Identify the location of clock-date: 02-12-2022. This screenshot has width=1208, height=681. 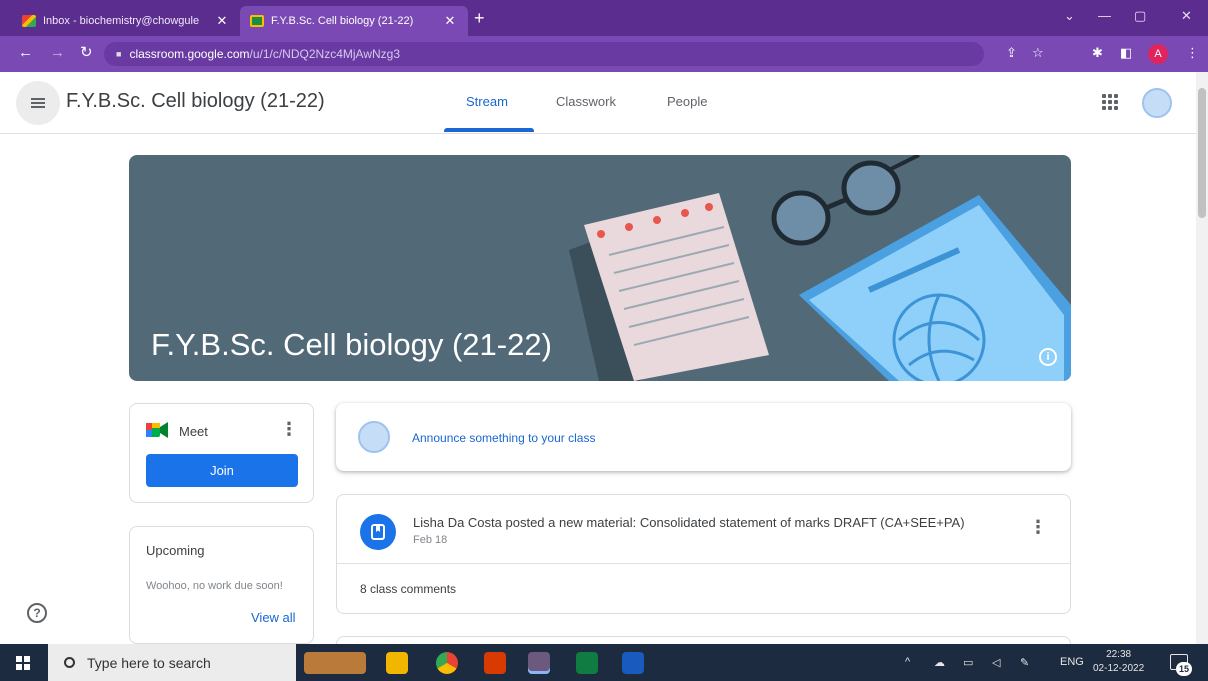
(1119, 668).